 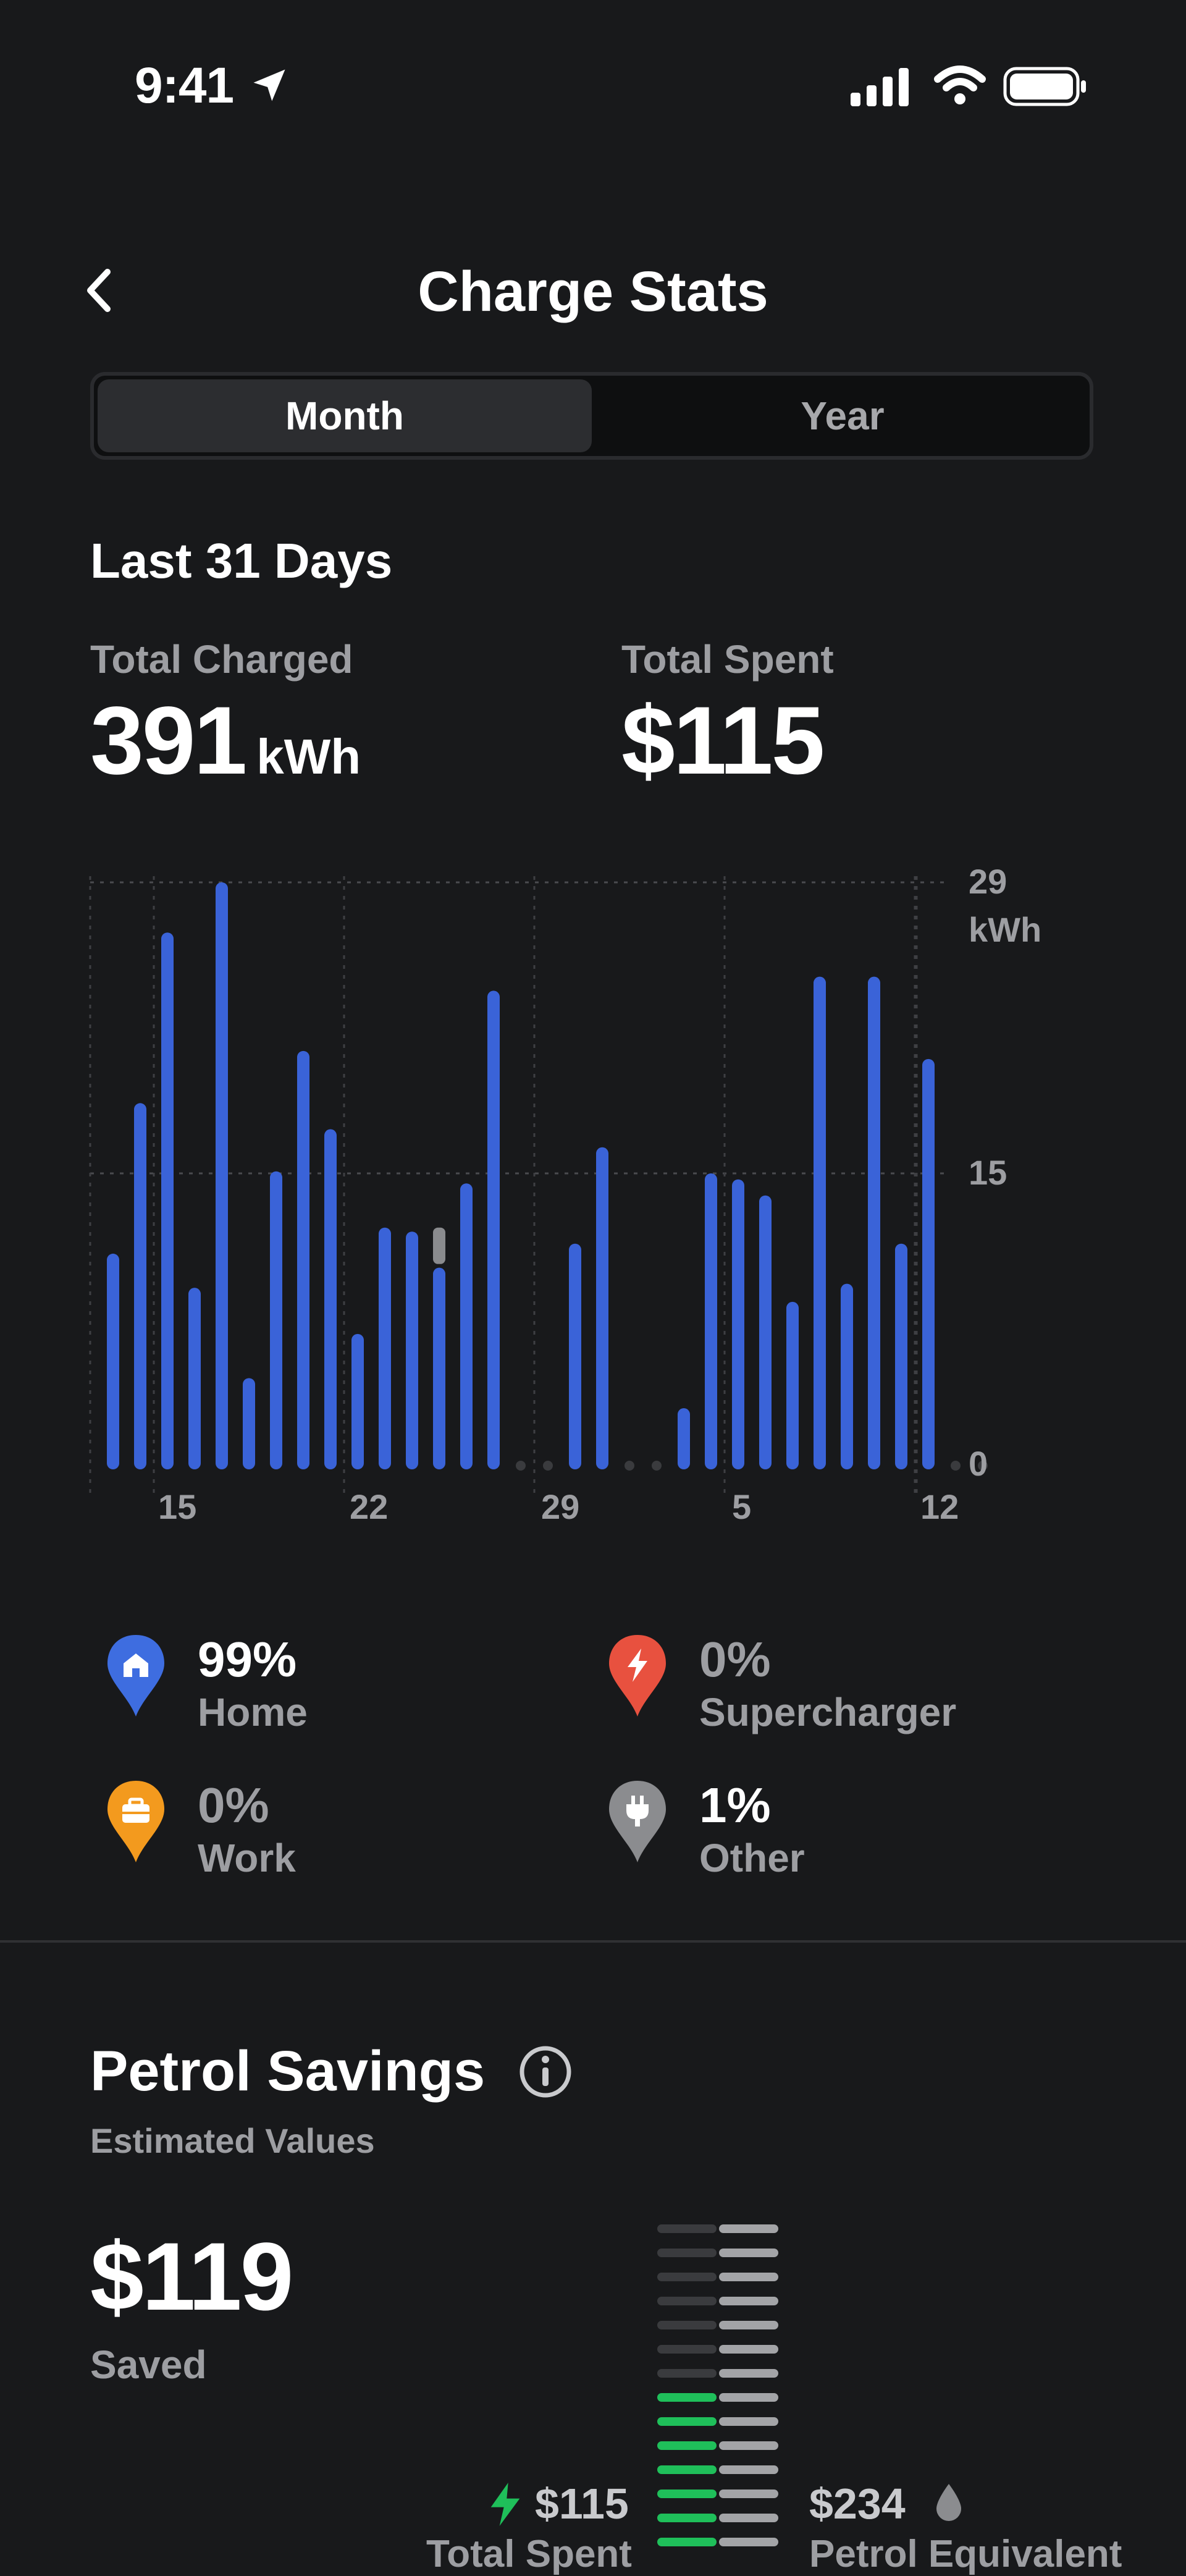 What do you see at coordinates (741, 1506) in the screenshot?
I see `chart-xtick-label: 5` at bounding box center [741, 1506].